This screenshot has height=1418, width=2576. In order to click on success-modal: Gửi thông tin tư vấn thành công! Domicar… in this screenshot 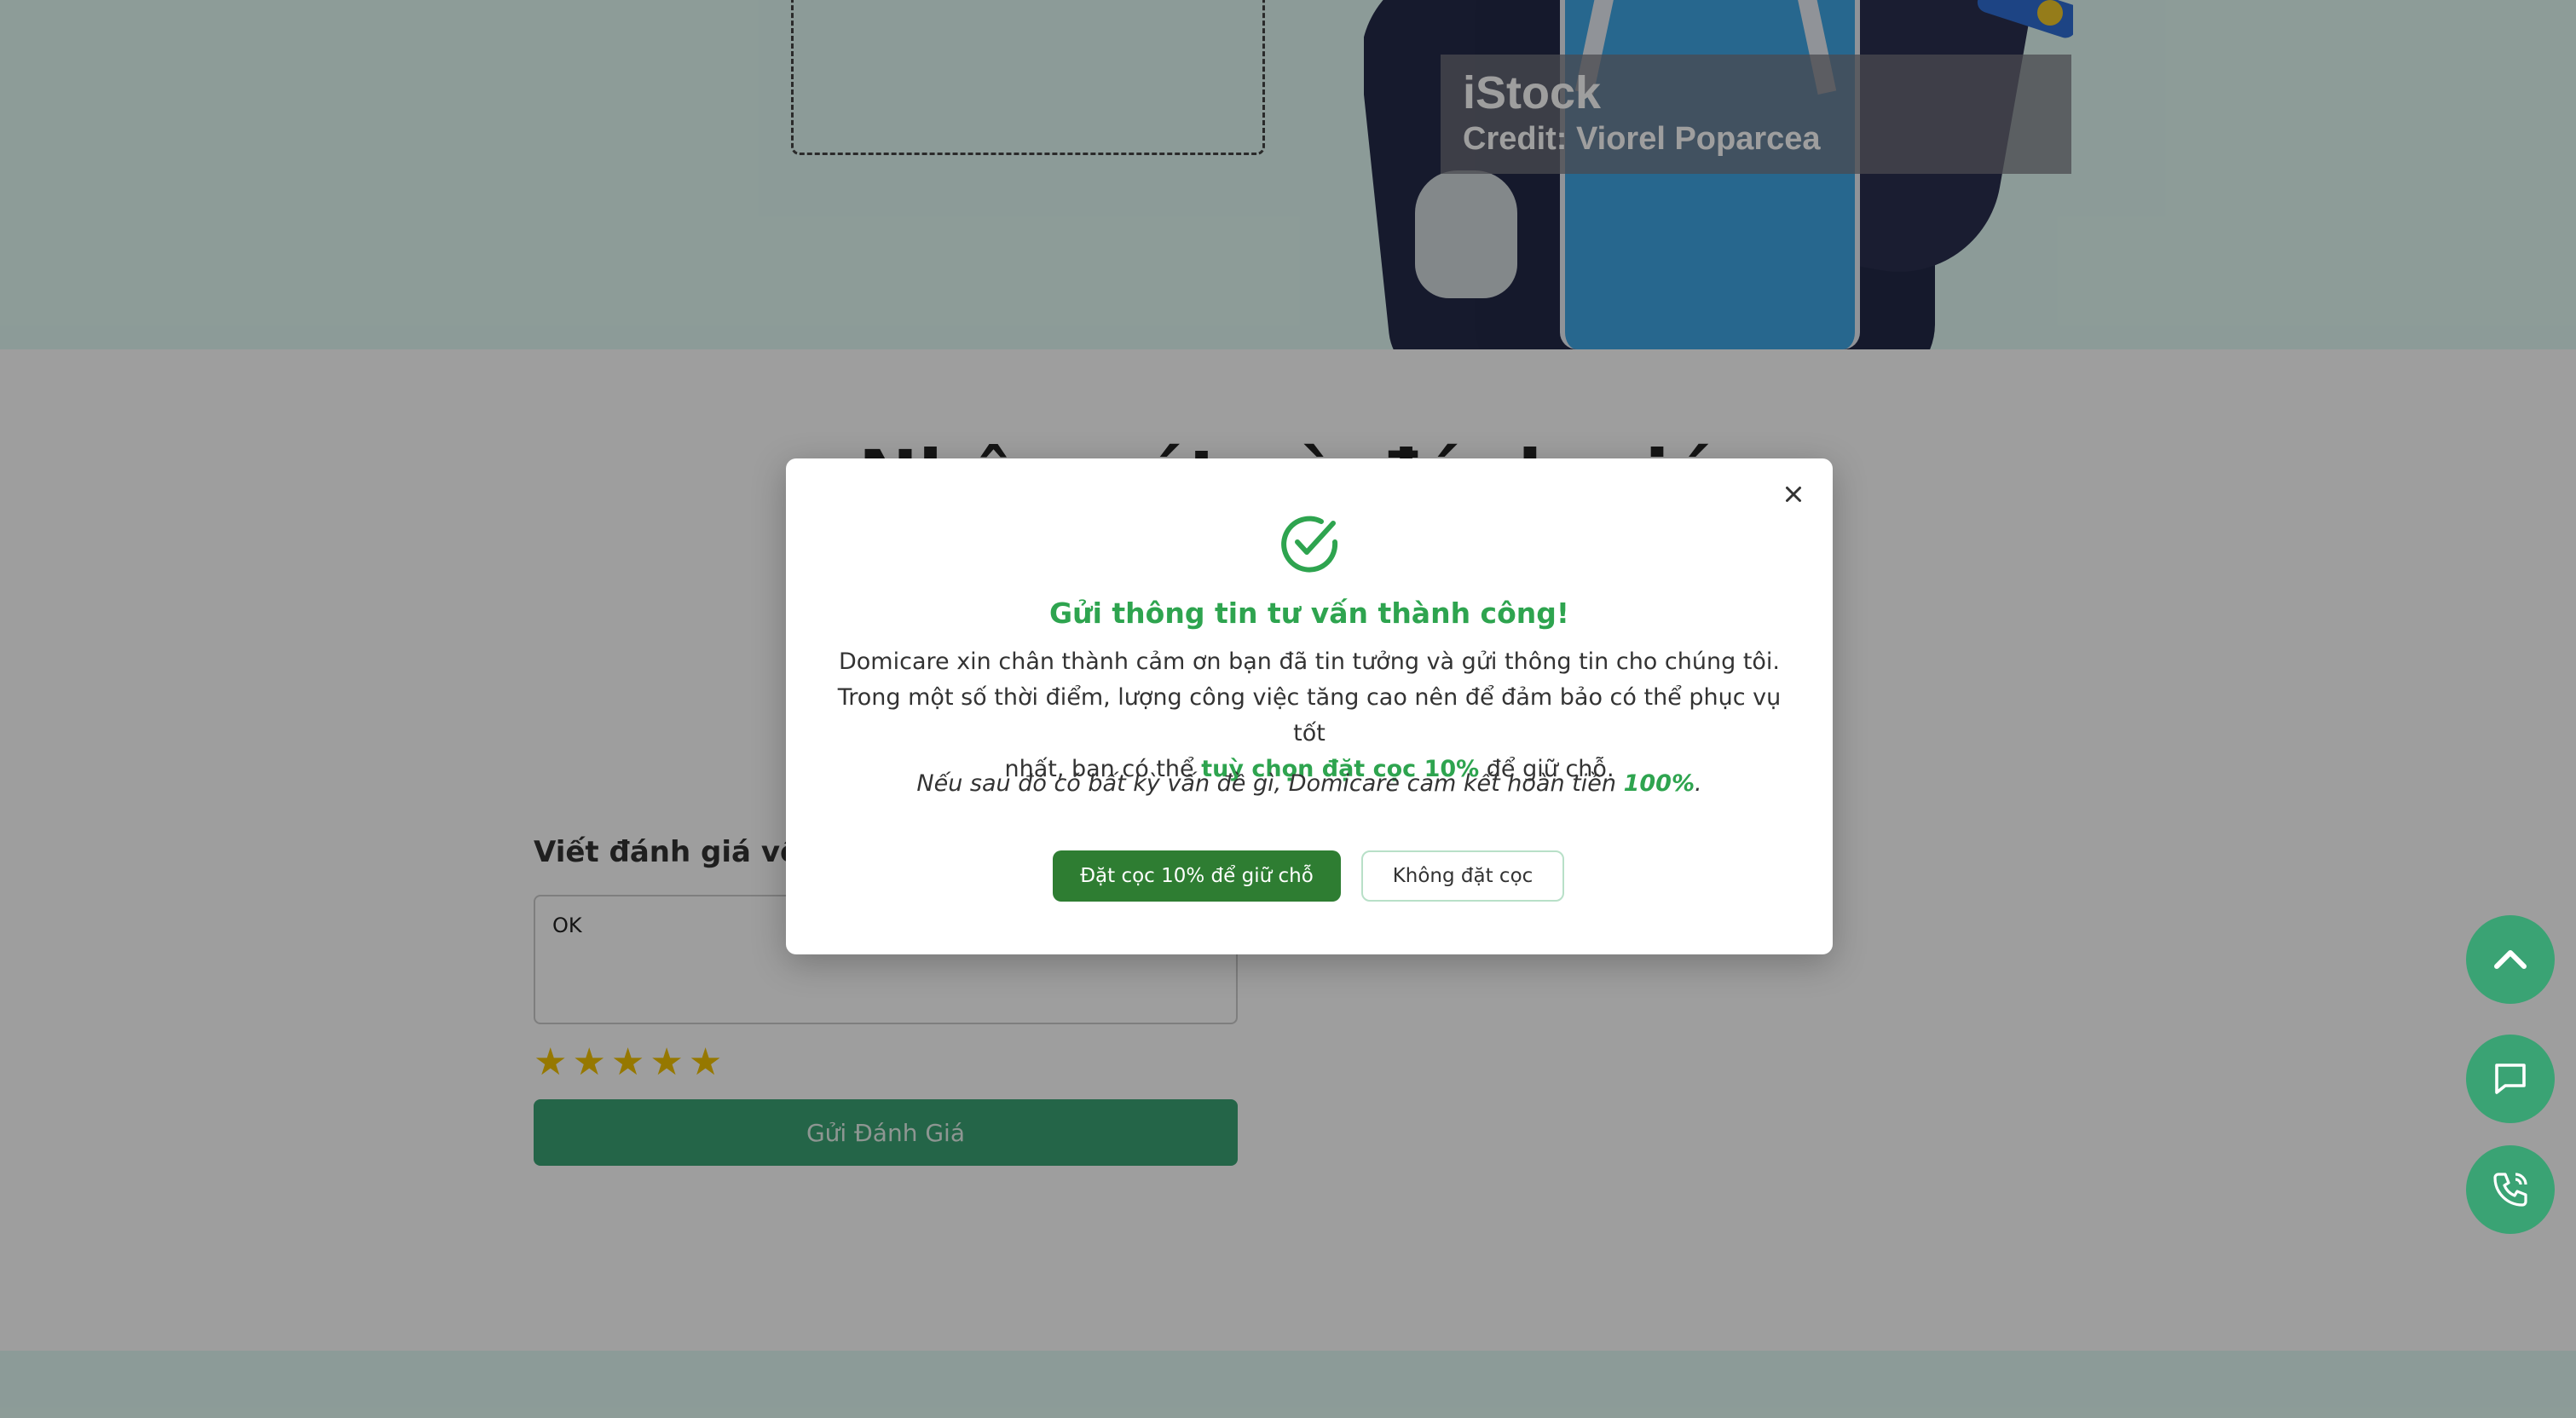, I will do `click(1309, 706)`.